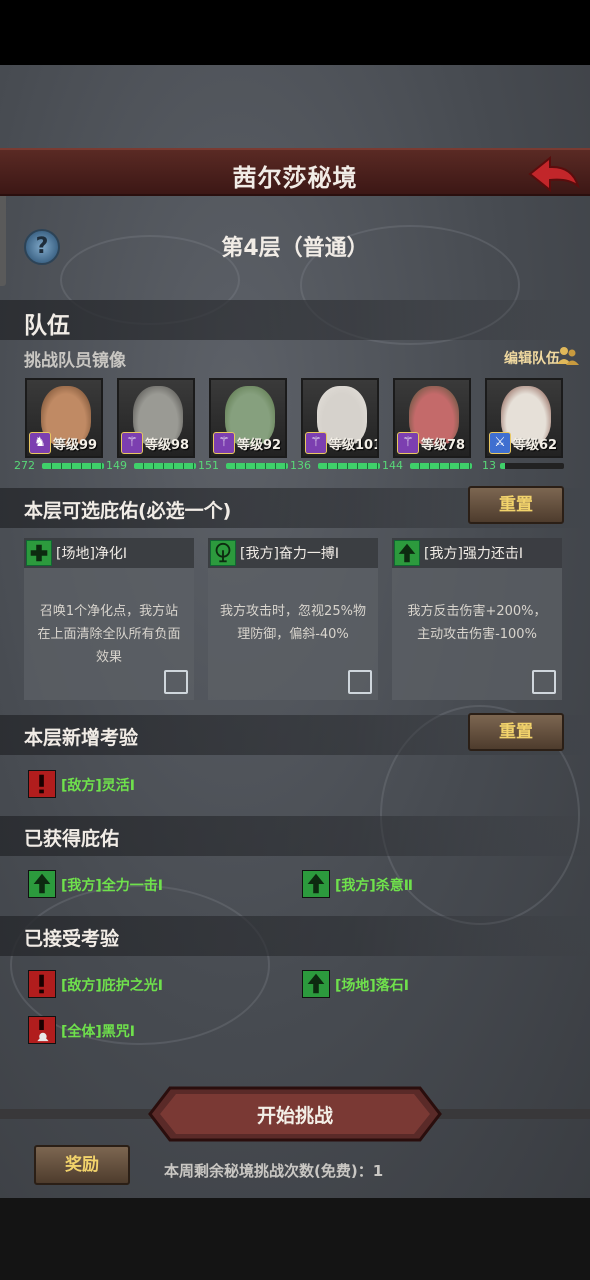  What do you see at coordinates (72, 939) in the screenshot?
I see `accepted-heading: 已接受考验` at bounding box center [72, 939].